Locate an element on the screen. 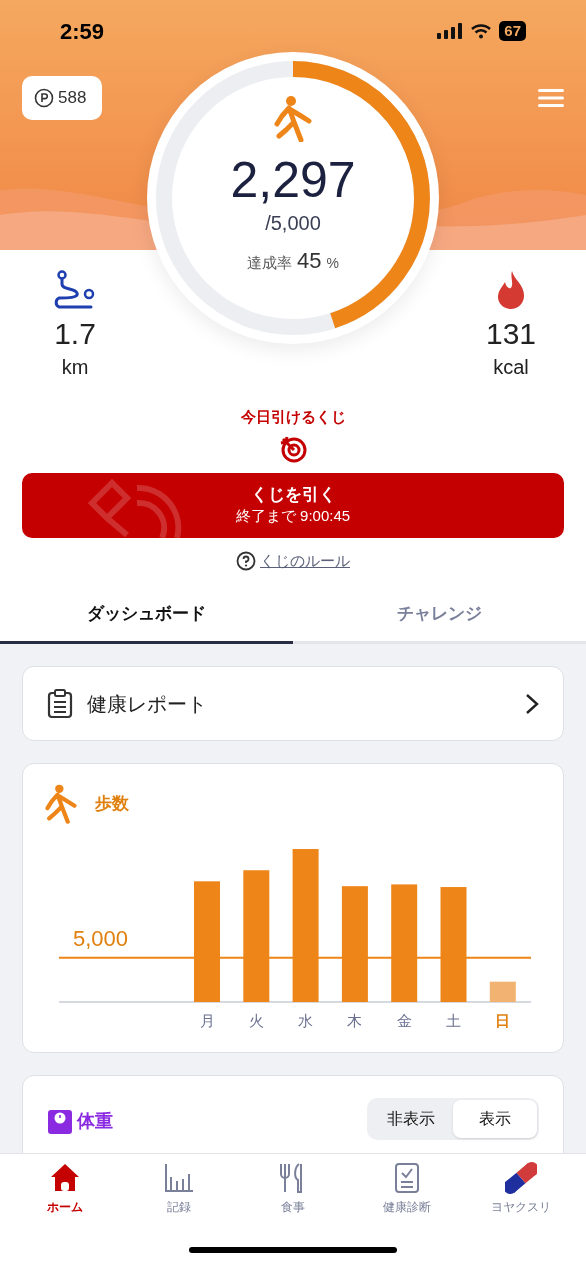 This screenshot has height=1267, width=586. nav-item: ヨヤクスリ is located at coordinates (521, 1189).